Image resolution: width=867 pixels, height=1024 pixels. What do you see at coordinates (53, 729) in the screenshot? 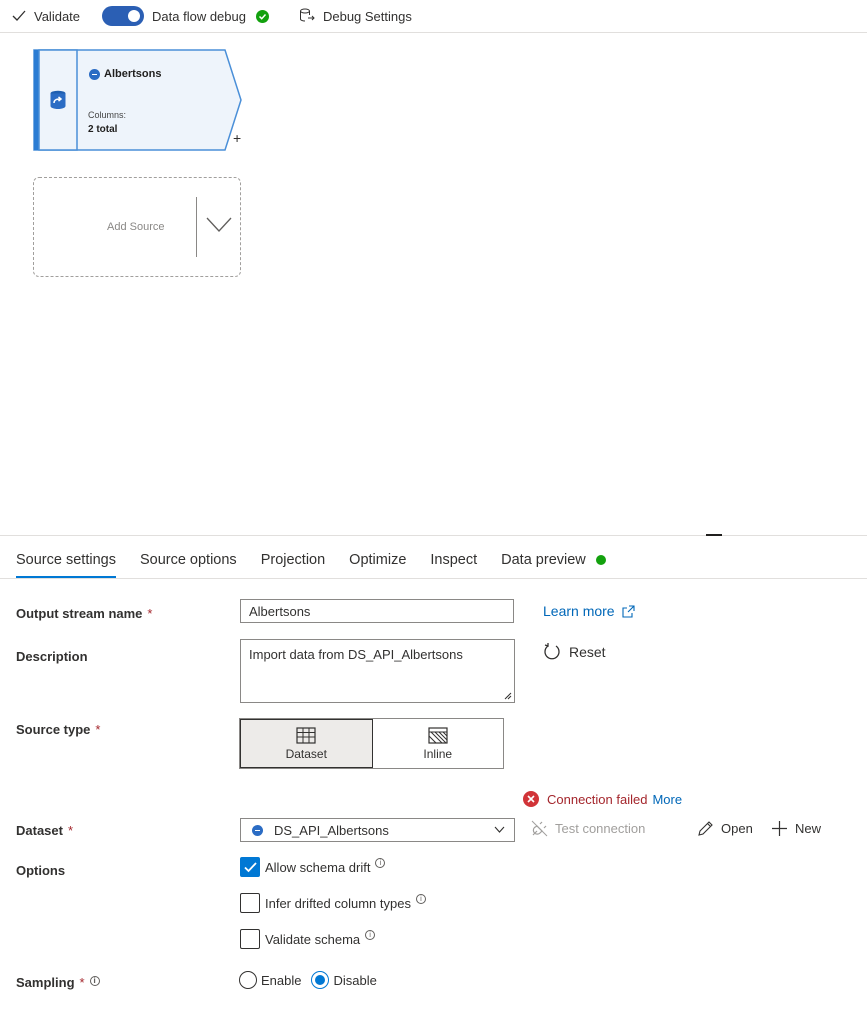
I see `label-text: Source type` at bounding box center [53, 729].